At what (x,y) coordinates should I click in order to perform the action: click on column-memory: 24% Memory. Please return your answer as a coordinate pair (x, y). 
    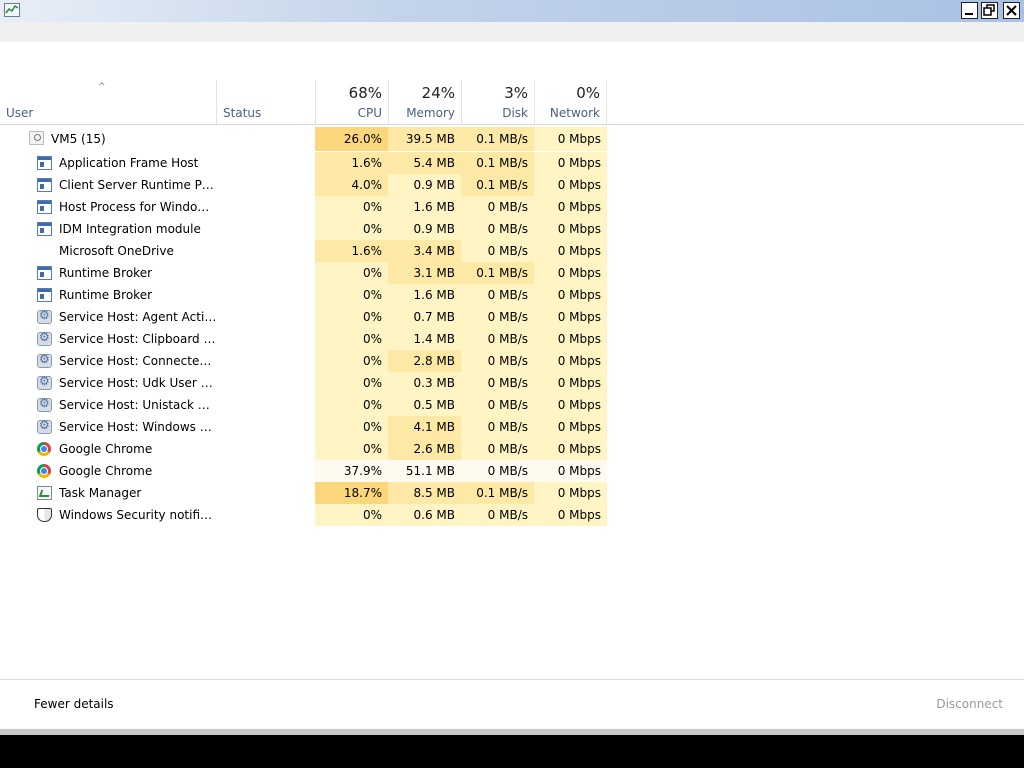
    Looking at the image, I should click on (424, 102).